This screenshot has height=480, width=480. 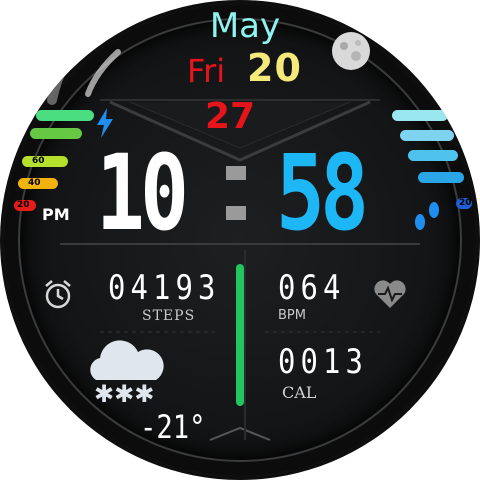 I want to click on calories-value: 0013, so click(x=323, y=362).